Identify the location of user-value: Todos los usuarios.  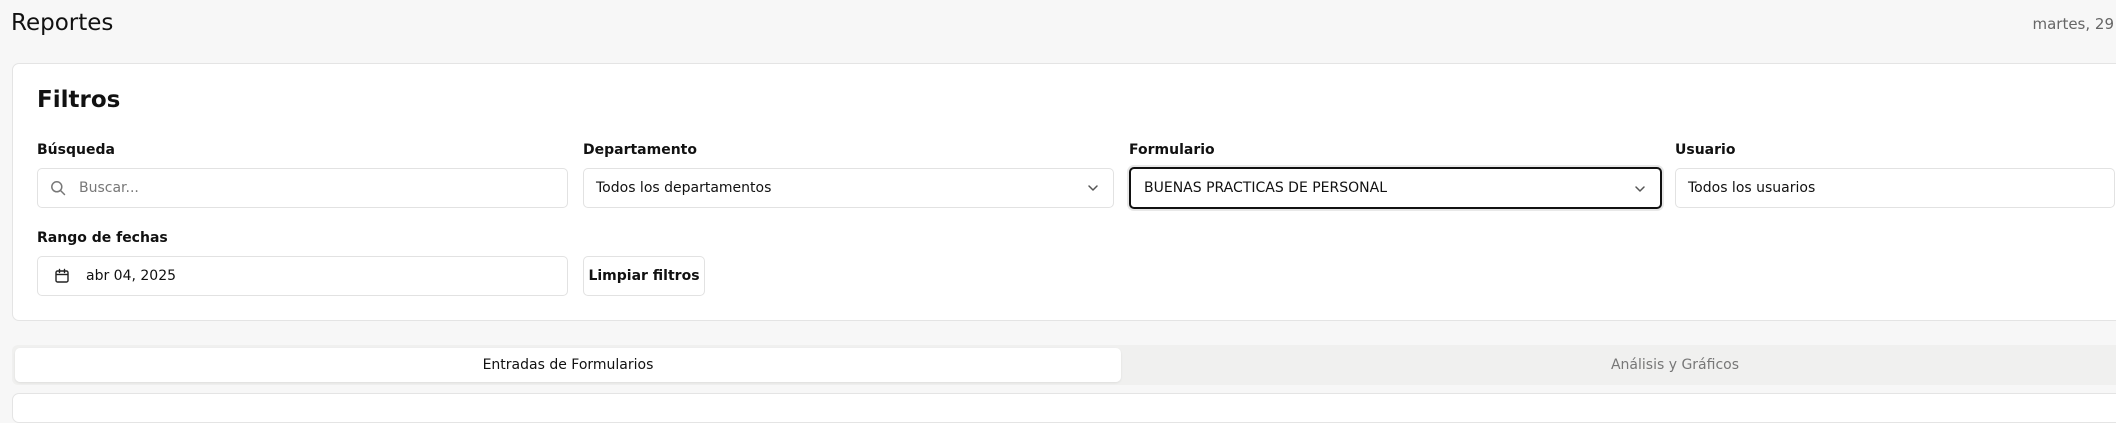
(1752, 188).